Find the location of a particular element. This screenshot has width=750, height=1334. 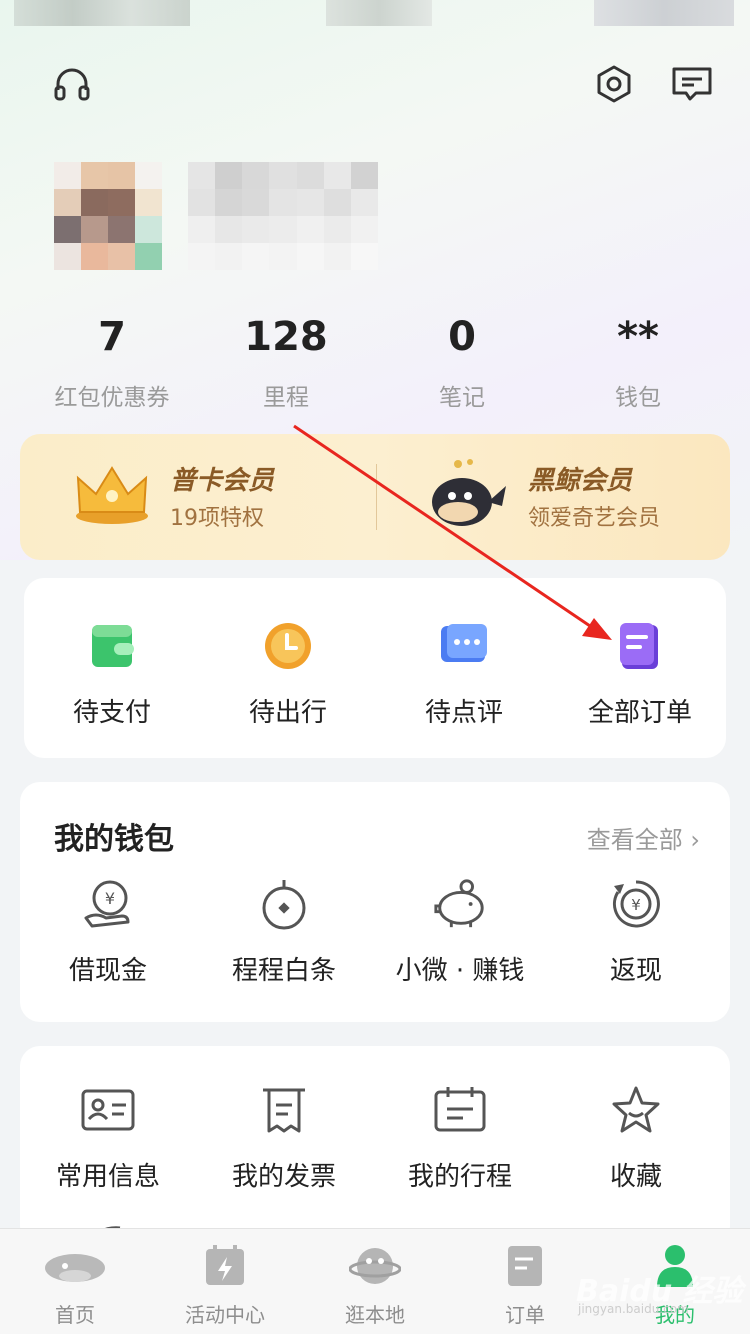

service-favorites: 收藏 is located at coordinates (636, 1137).